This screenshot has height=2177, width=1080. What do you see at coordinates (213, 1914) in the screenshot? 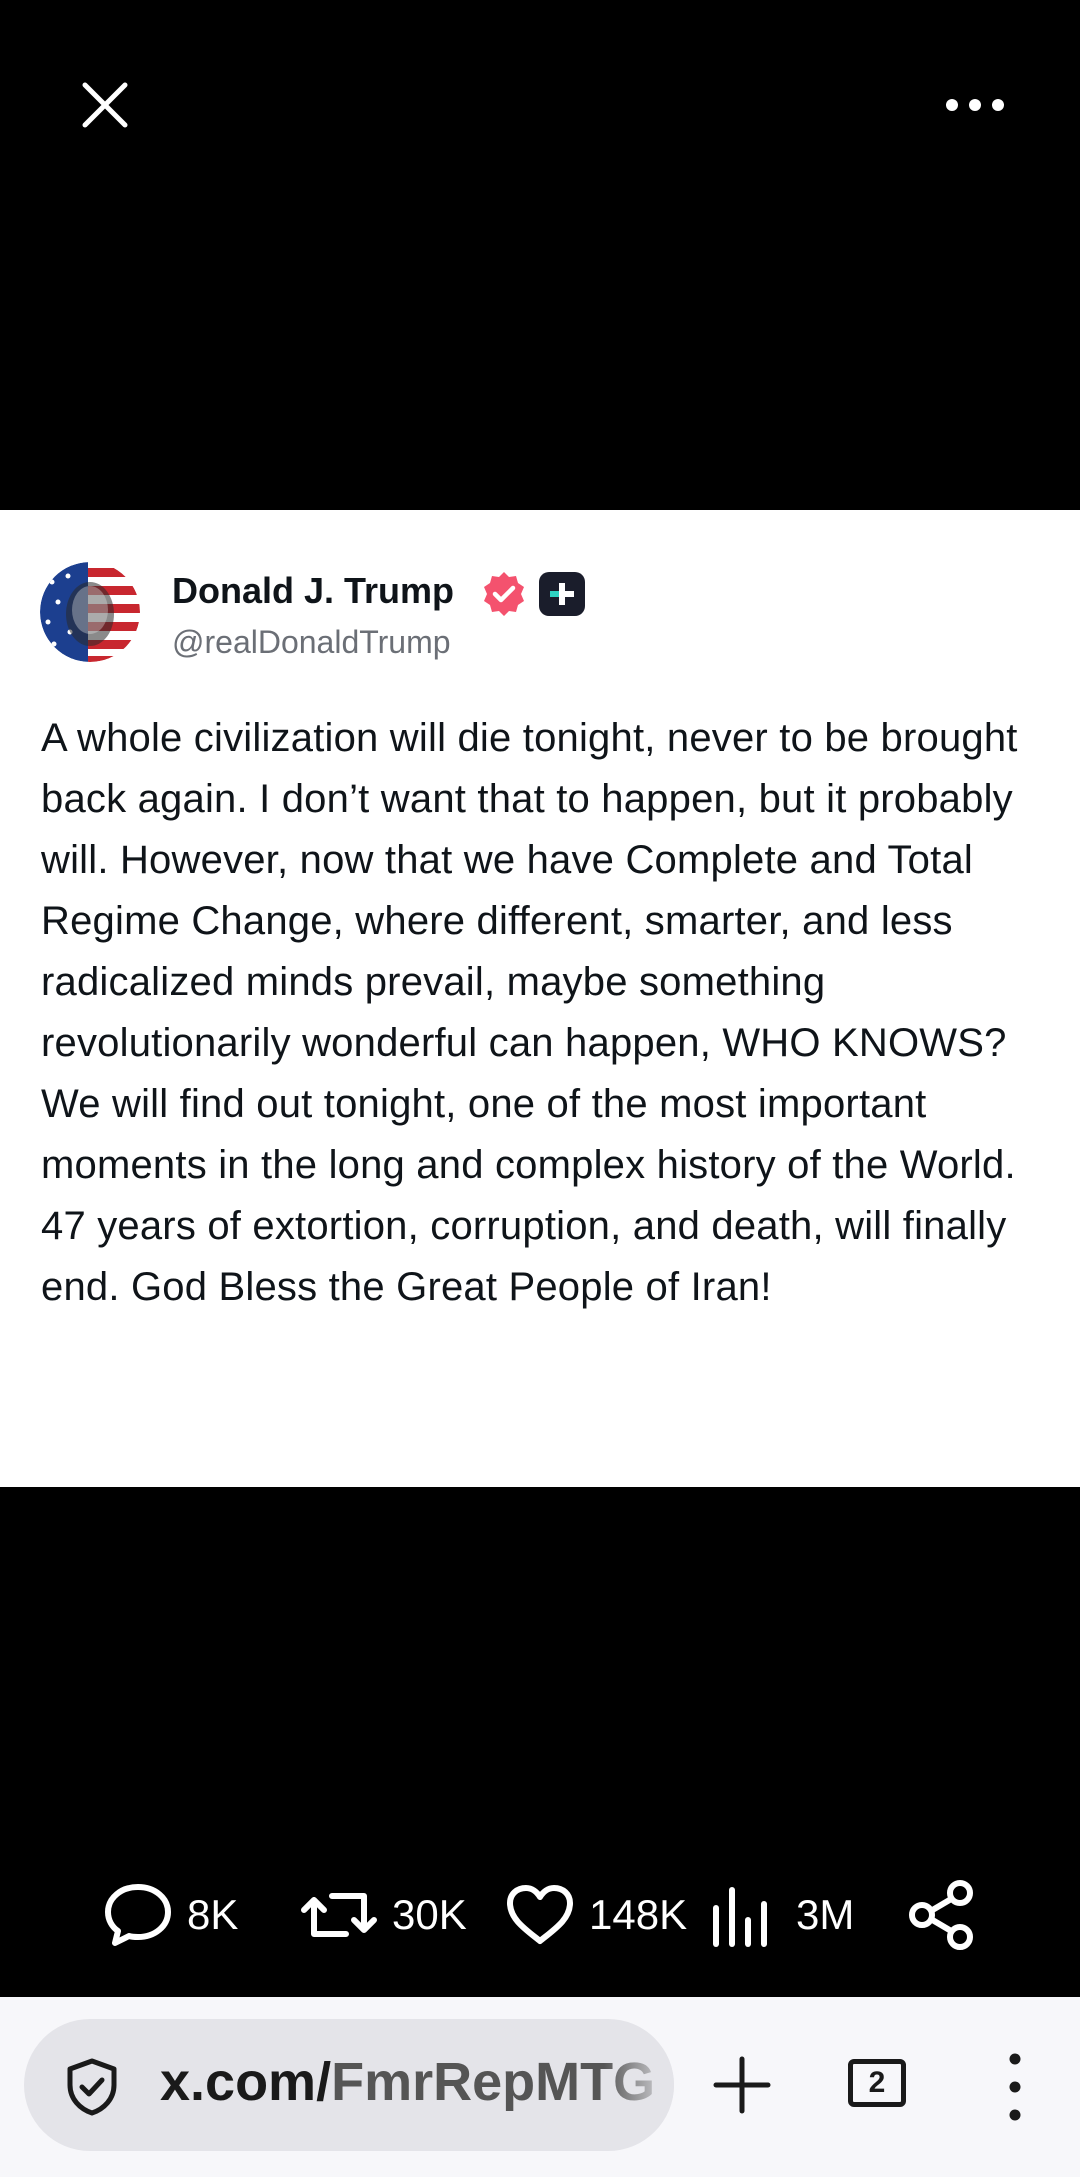
I see `reply-count: 8K` at bounding box center [213, 1914].